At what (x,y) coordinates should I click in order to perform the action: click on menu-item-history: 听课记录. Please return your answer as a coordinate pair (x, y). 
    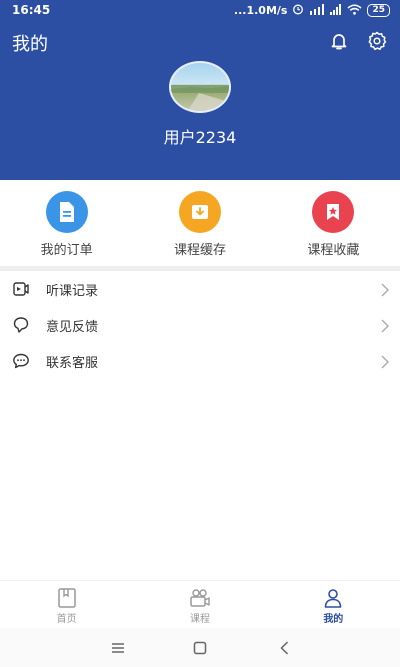
    Looking at the image, I should click on (200, 289).